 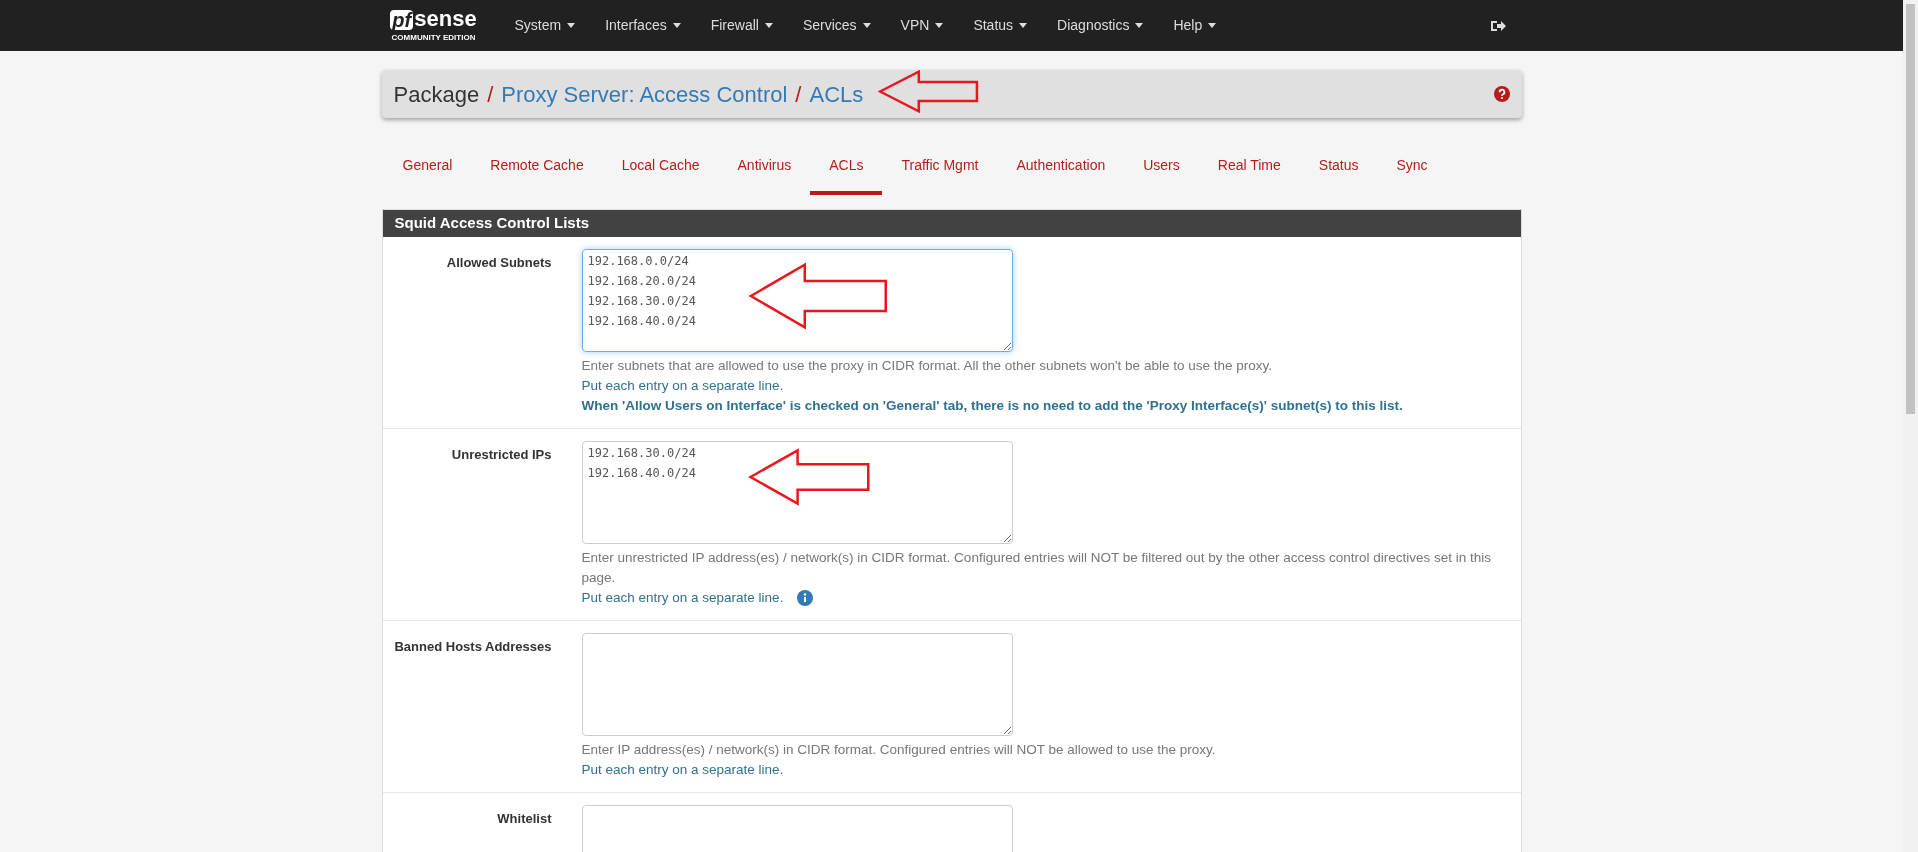 What do you see at coordinates (1195, 25) in the screenshot?
I see `nav-menu: Help` at bounding box center [1195, 25].